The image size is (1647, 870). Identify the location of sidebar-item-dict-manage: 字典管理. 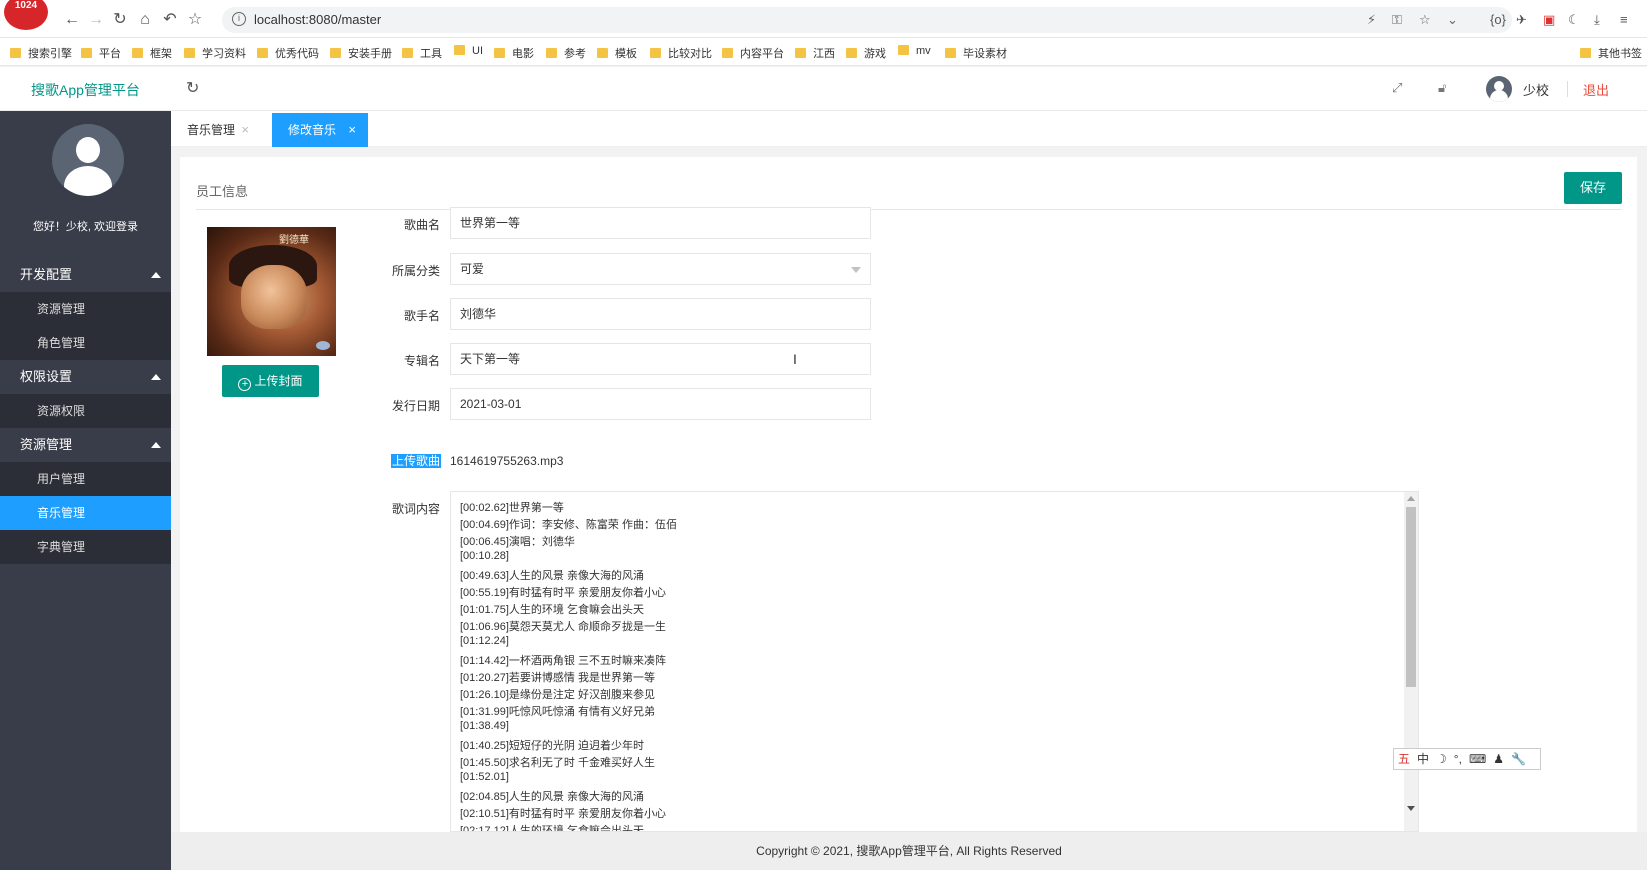
(85, 547).